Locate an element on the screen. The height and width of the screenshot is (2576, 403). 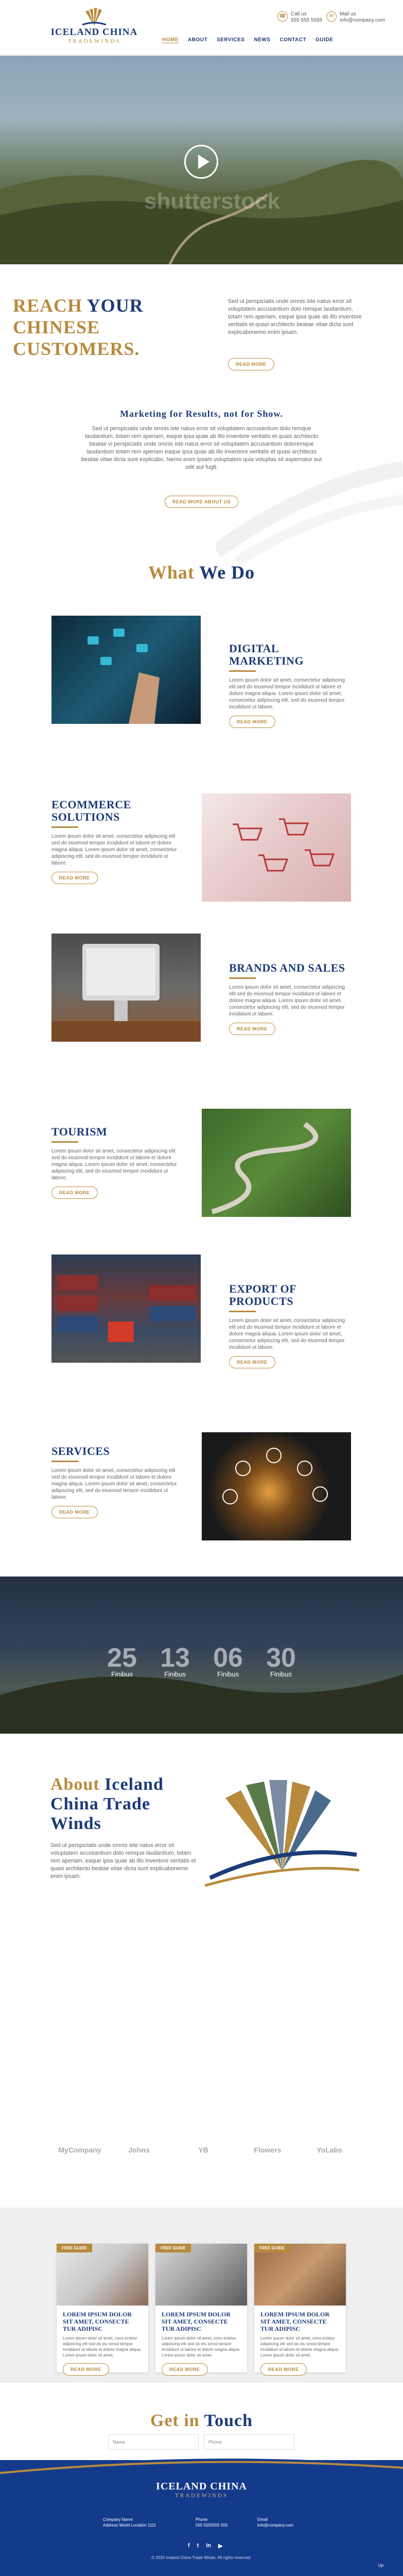
services-image is located at coordinates (276, 1486).